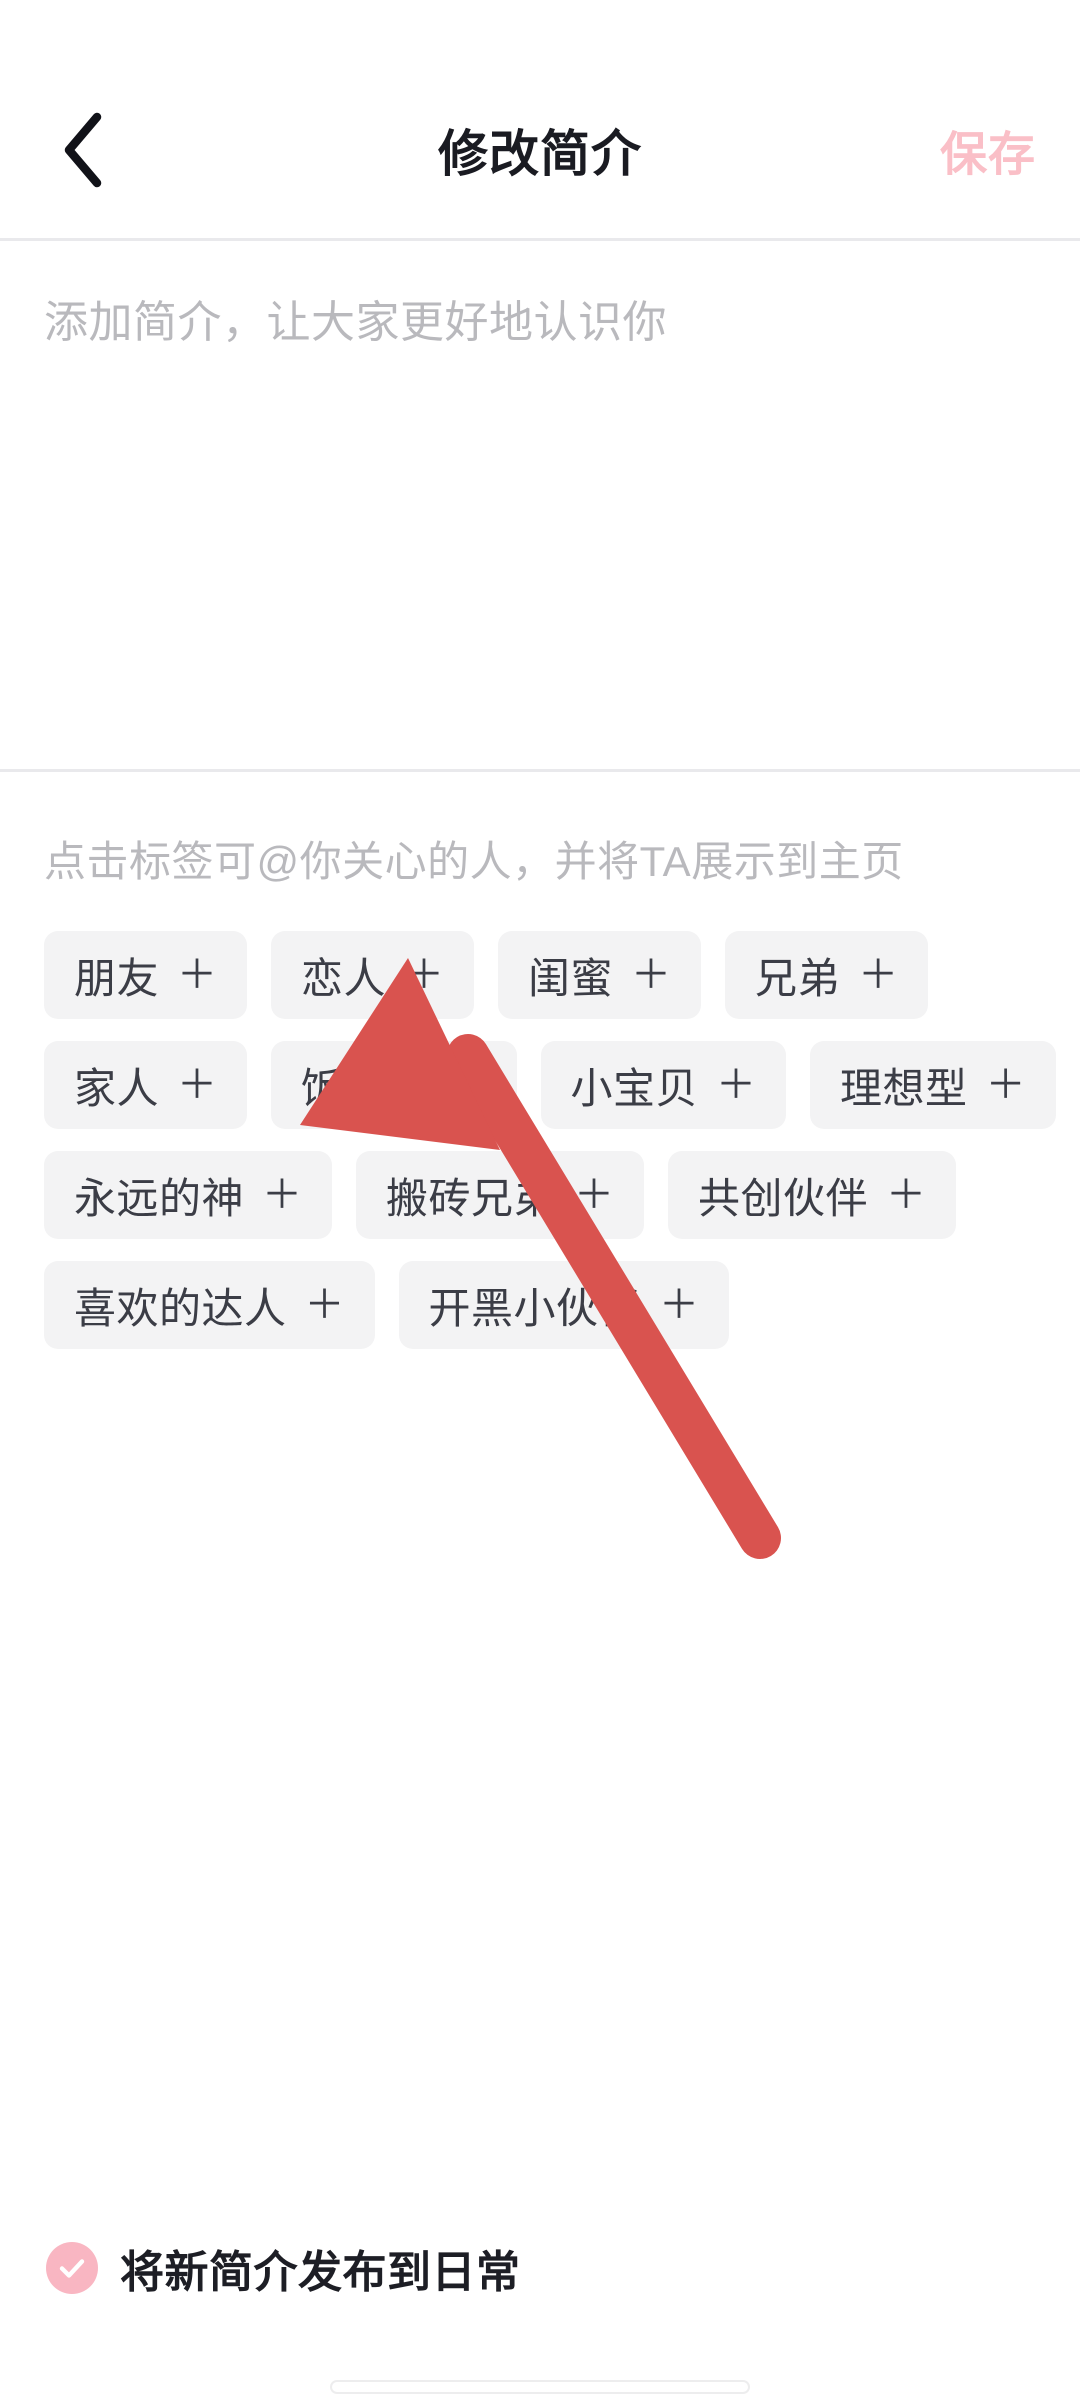 Image resolution: width=1080 pixels, height=2408 pixels. What do you see at coordinates (355, 322) in the screenshot?
I see `bio-placeholder: 添加简介，让大家更好地认识你` at bounding box center [355, 322].